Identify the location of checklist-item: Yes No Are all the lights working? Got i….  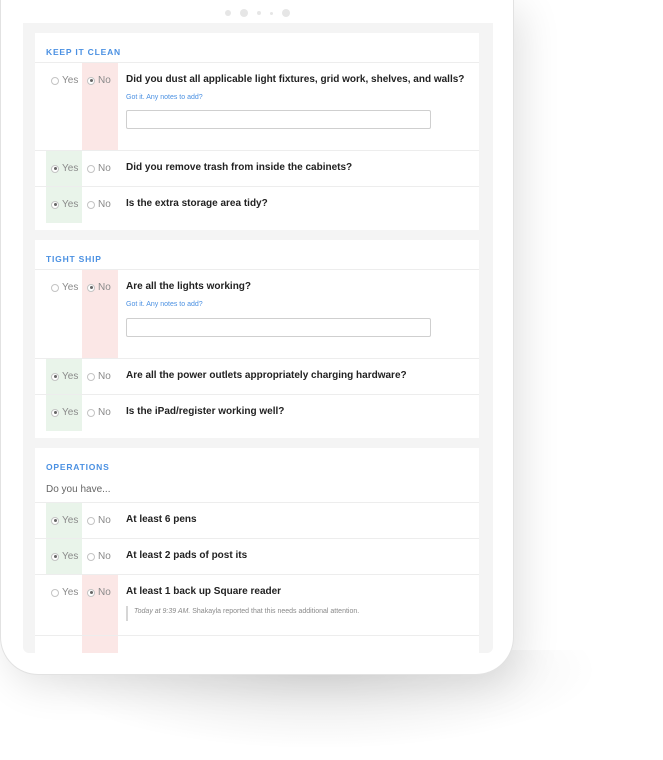
(257, 314).